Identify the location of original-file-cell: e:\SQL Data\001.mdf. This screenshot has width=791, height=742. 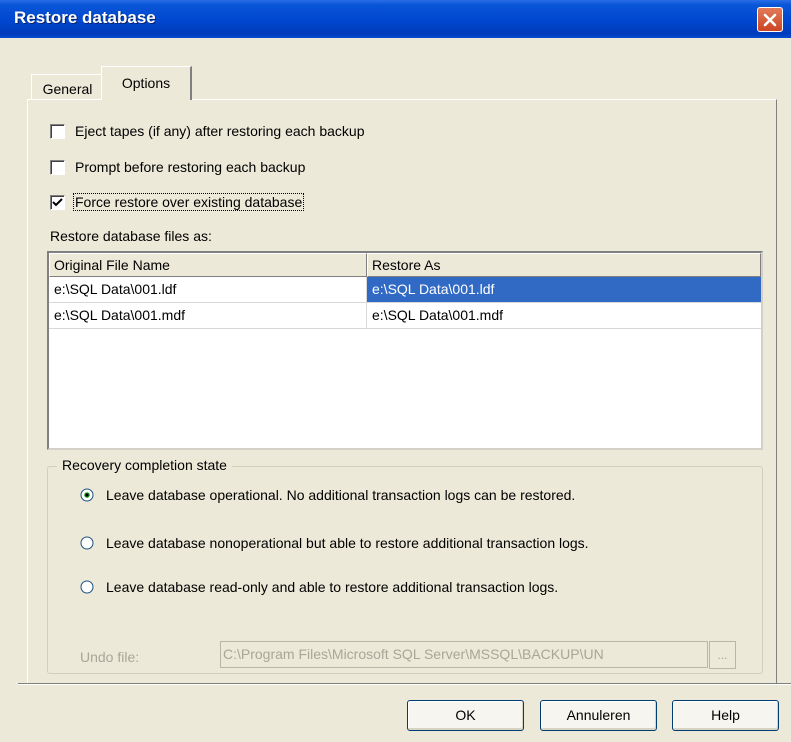
(208, 315).